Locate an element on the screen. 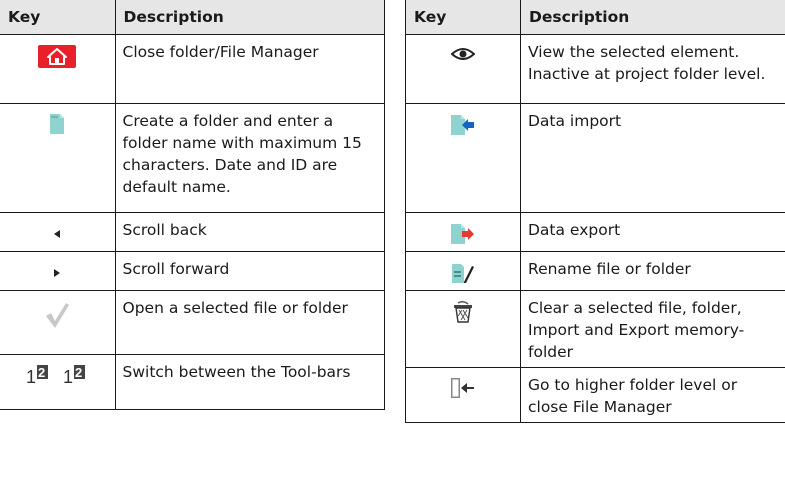 The width and height of the screenshot is (785, 483). data-import-icon is located at coordinates (463, 128).